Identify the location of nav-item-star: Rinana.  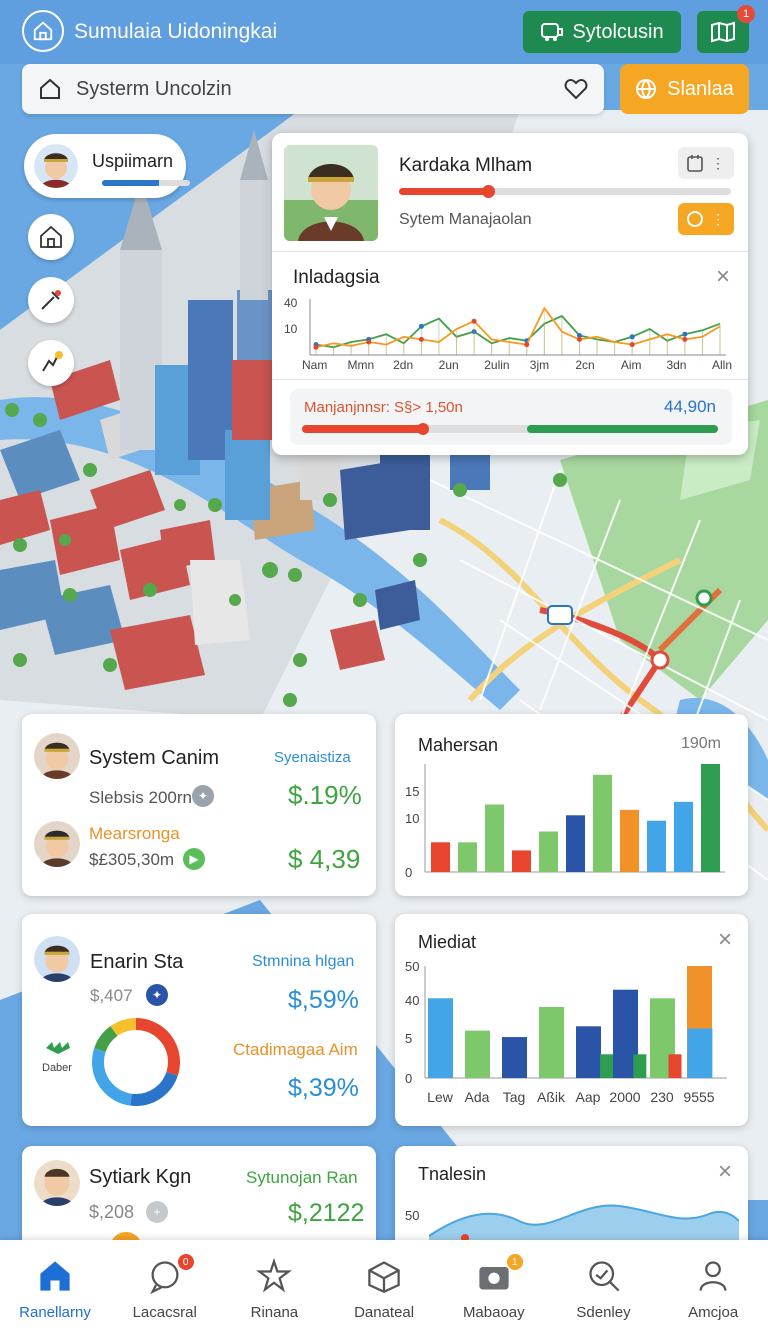
(274, 1292).